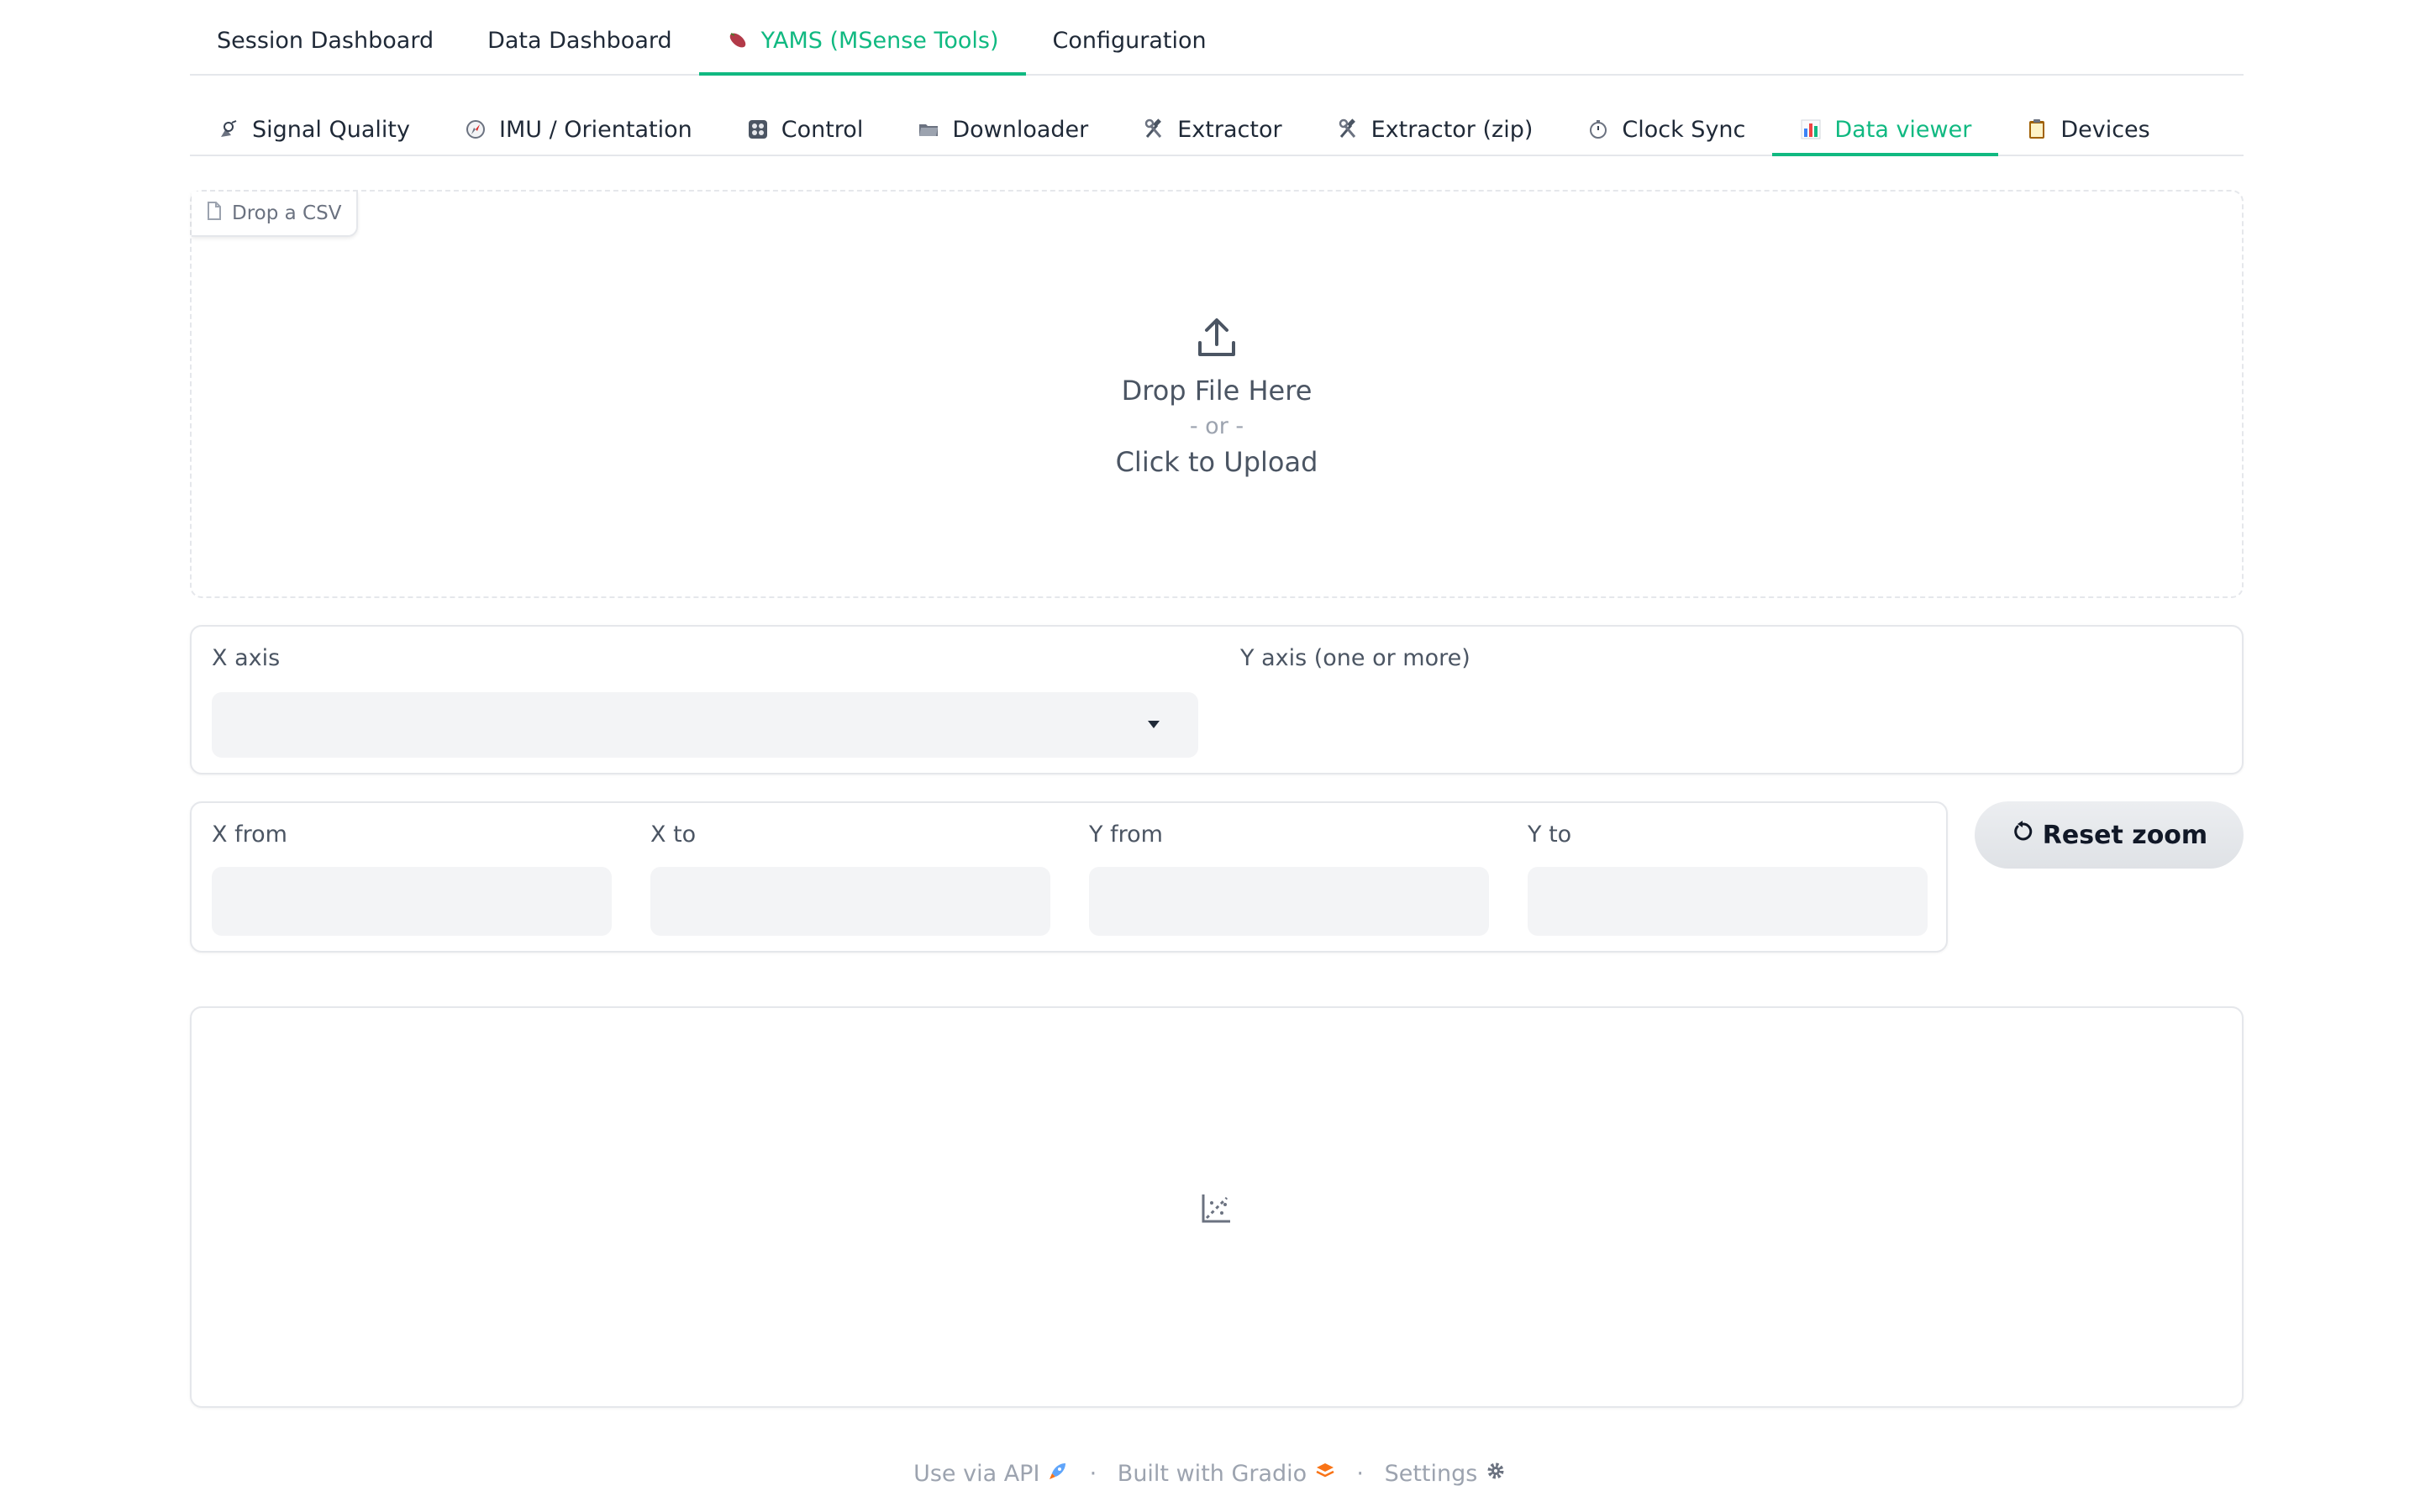 The image size is (2420, 1512). Describe the element at coordinates (1903, 129) in the screenshot. I see `tab-label: Data viewer` at that location.